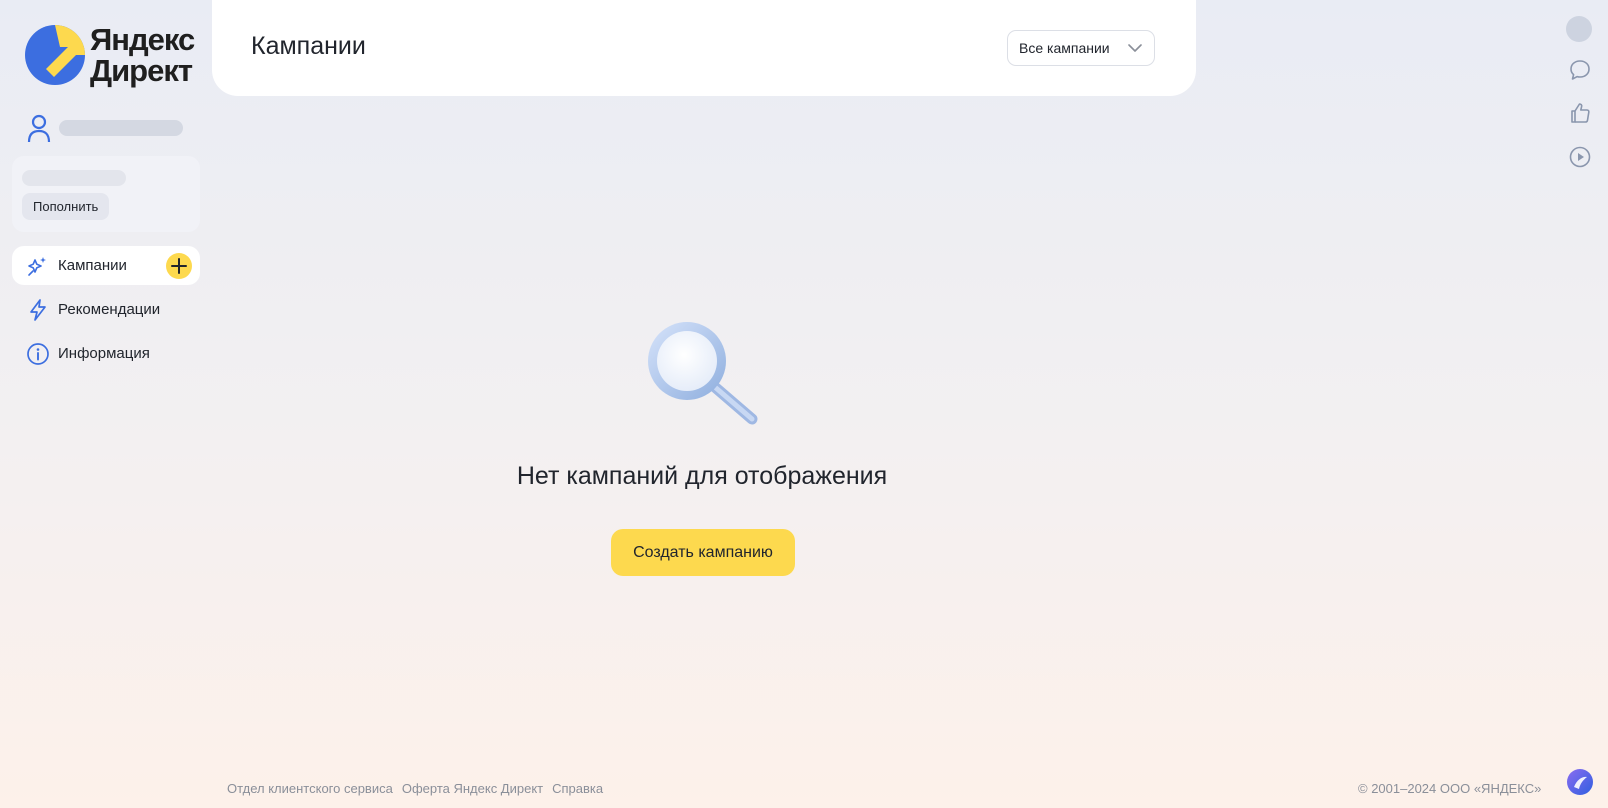  I want to click on sidebar-item-label: Информация, so click(104, 353).